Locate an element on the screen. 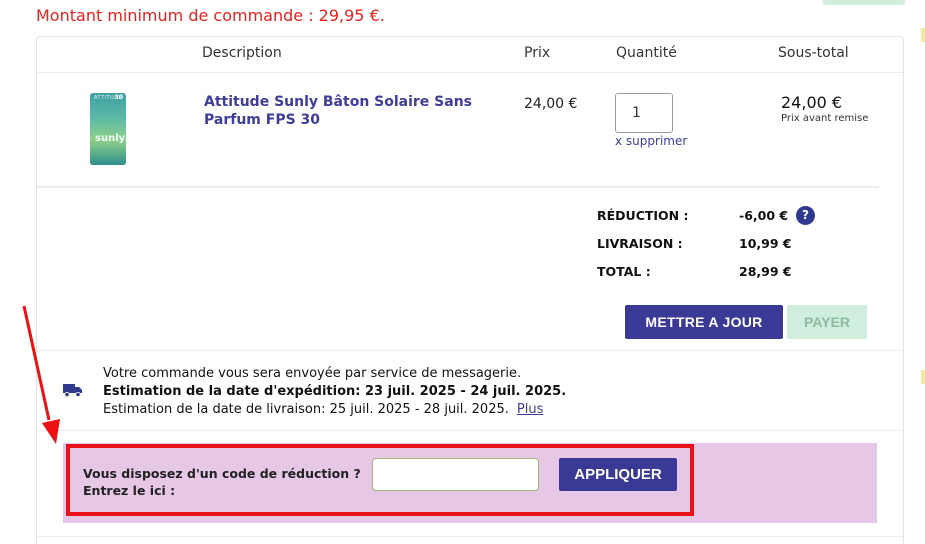  quantity-input is located at coordinates (644, 113).